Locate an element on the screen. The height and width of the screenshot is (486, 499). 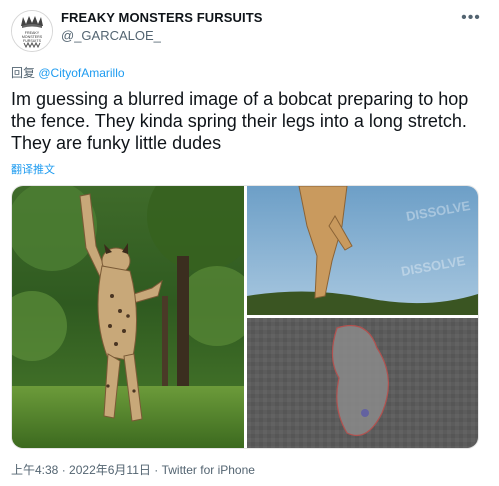
bobcat-legs-closeup-image: DISSOLVE DISSOLVE is located at coordinates (362, 250).